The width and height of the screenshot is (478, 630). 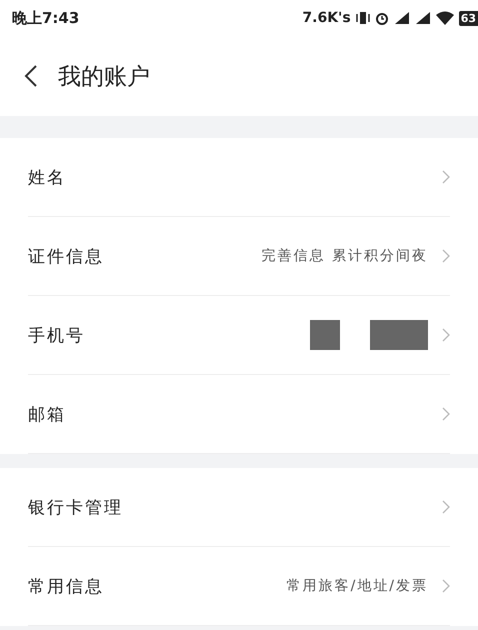 What do you see at coordinates (363, 18) in the screenshot?
I see `vibrate-icon` at bounding box center [363, 18].